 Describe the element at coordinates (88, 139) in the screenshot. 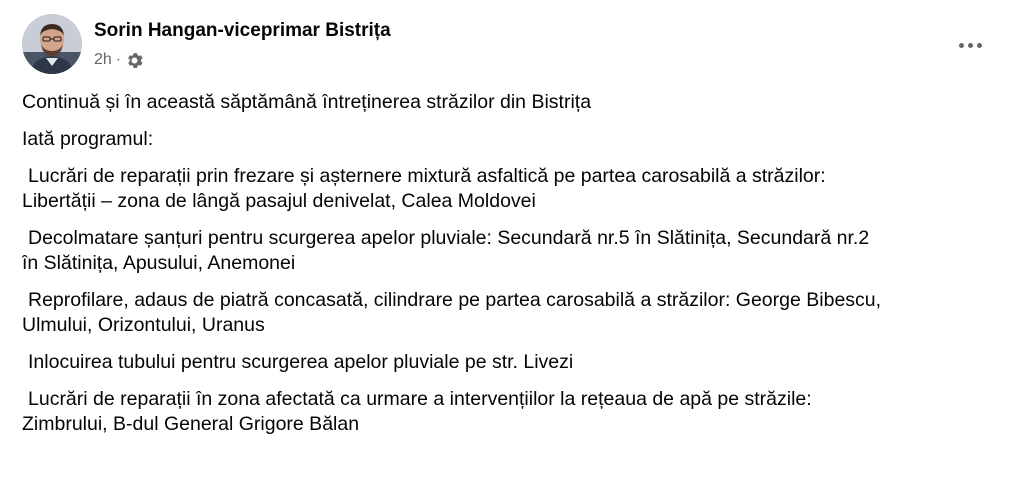

I see `post-paragraph-program: Iată programul:` at that location.